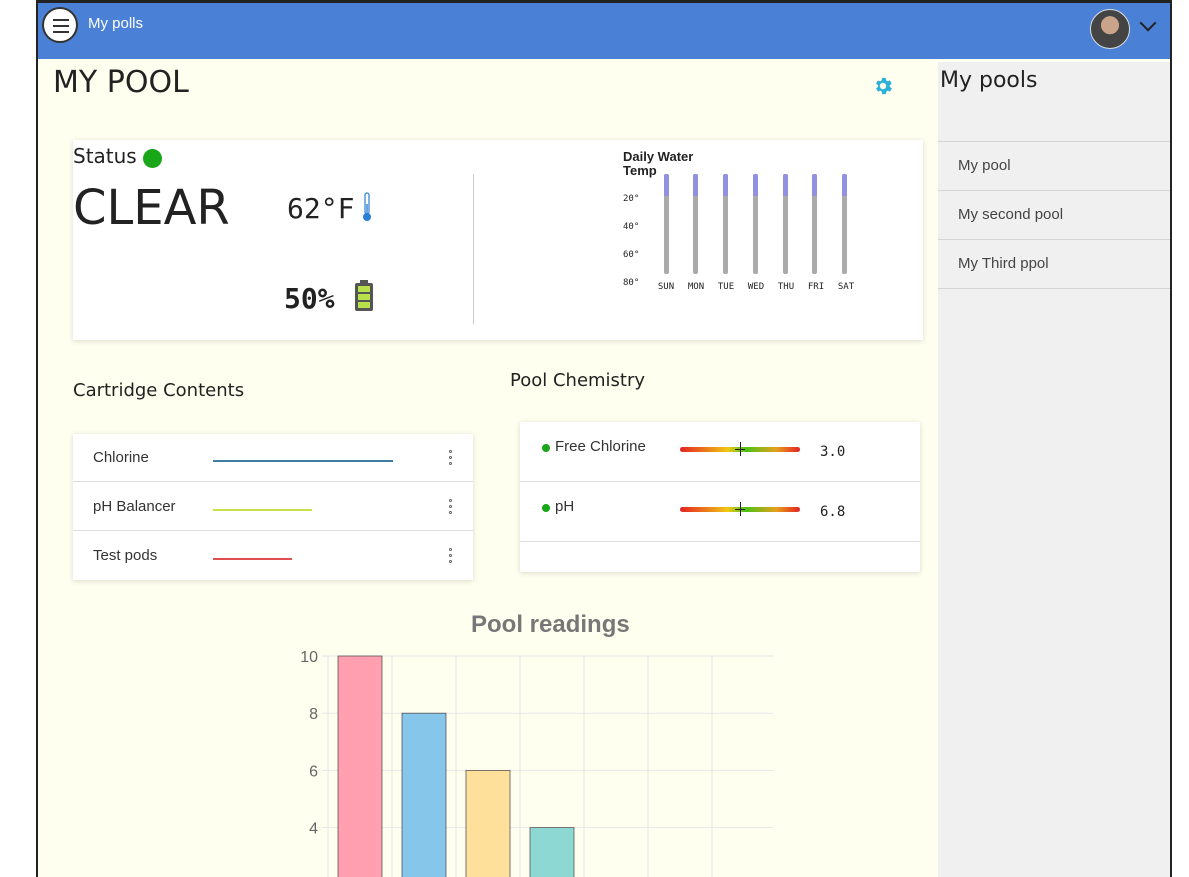 This screenshot has height=877, width=1189. Describe the element at coordinates (984, 165) in the screenshot. I see `sidebar-item-label: My pool` at that location.